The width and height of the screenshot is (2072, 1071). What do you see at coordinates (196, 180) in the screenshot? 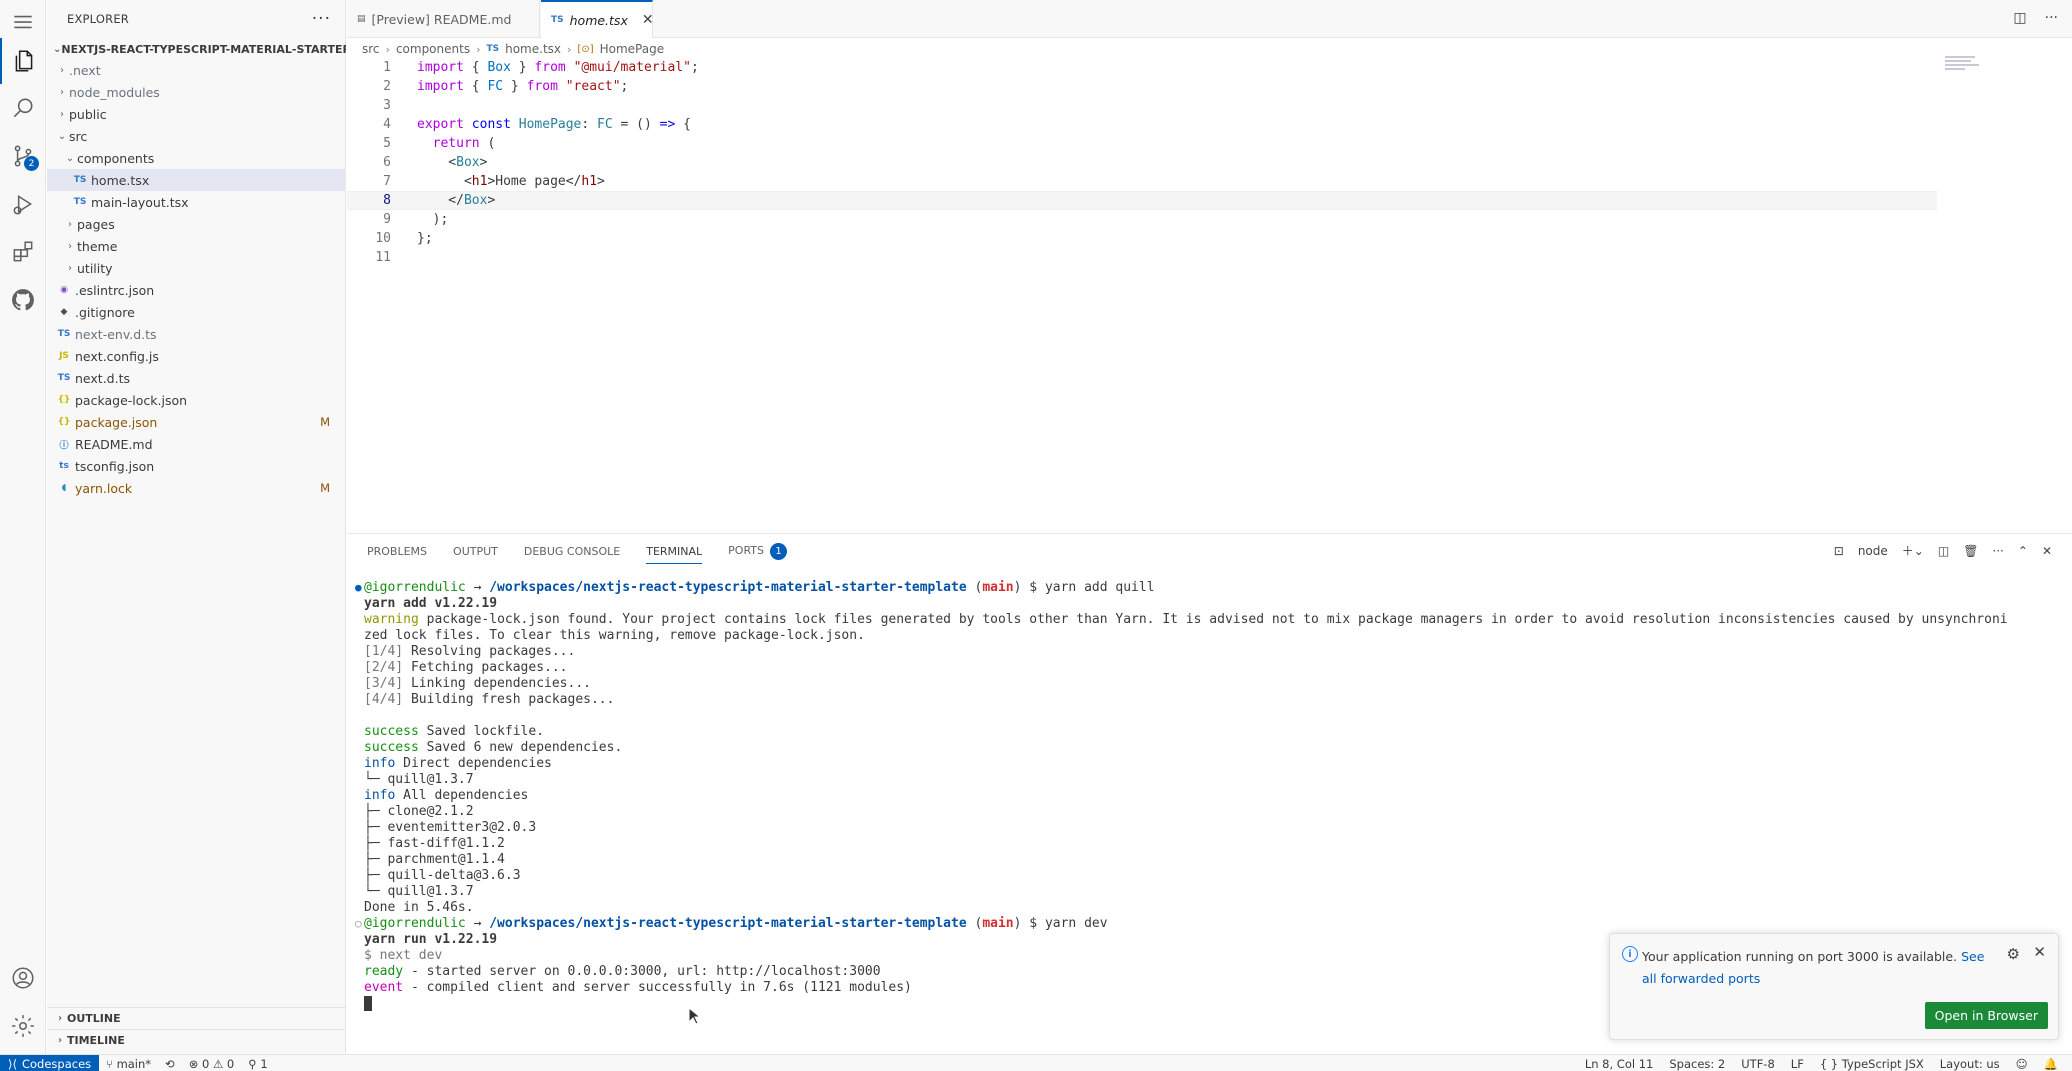
I see `tree-file: TS home.tsx` at bounding box center [196, 180].